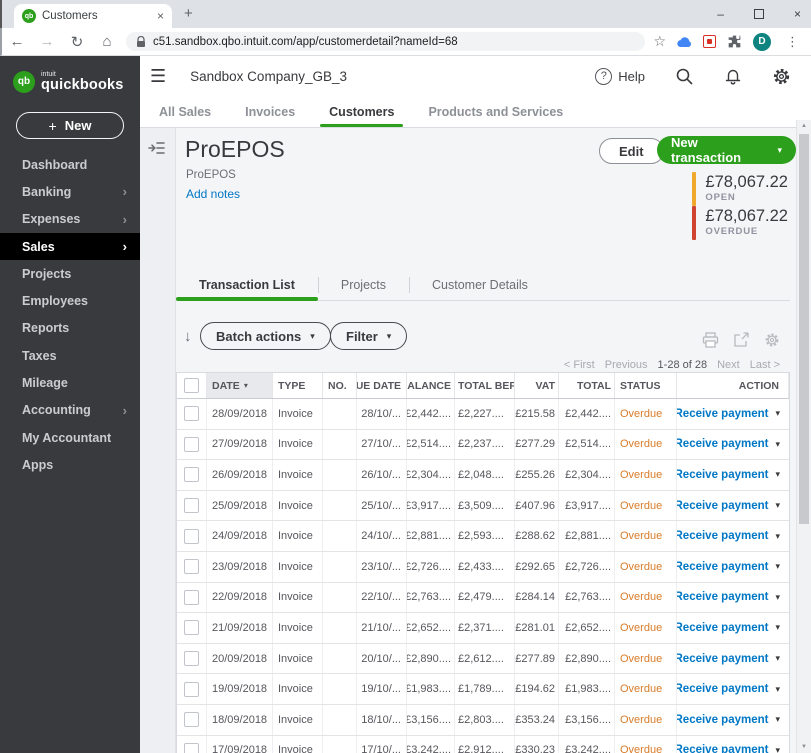  What do you see at coordinates (631, 151) in the screenshot?
I see `edit-button: Edit` at bounding box center [631, 151].